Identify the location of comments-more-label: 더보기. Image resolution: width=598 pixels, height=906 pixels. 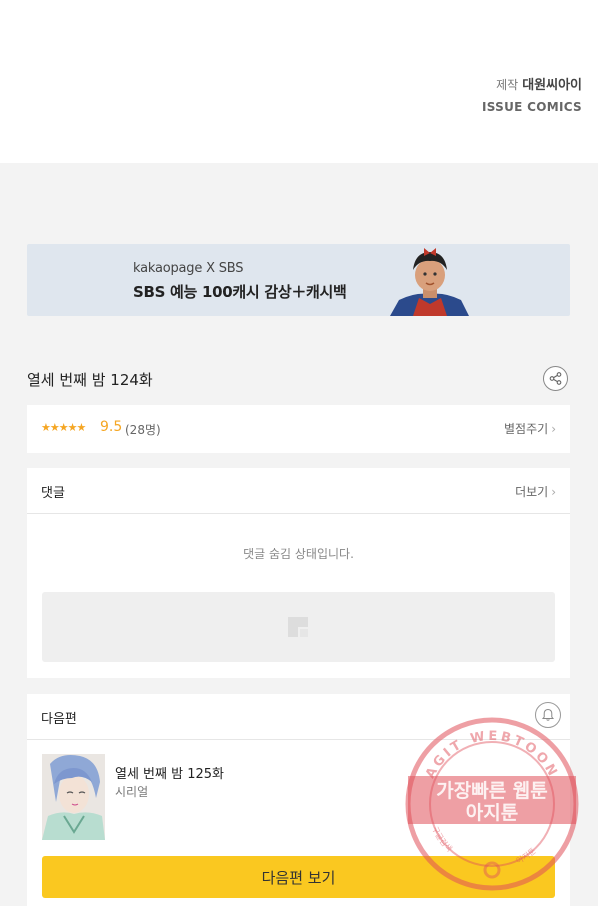
(532, 492).